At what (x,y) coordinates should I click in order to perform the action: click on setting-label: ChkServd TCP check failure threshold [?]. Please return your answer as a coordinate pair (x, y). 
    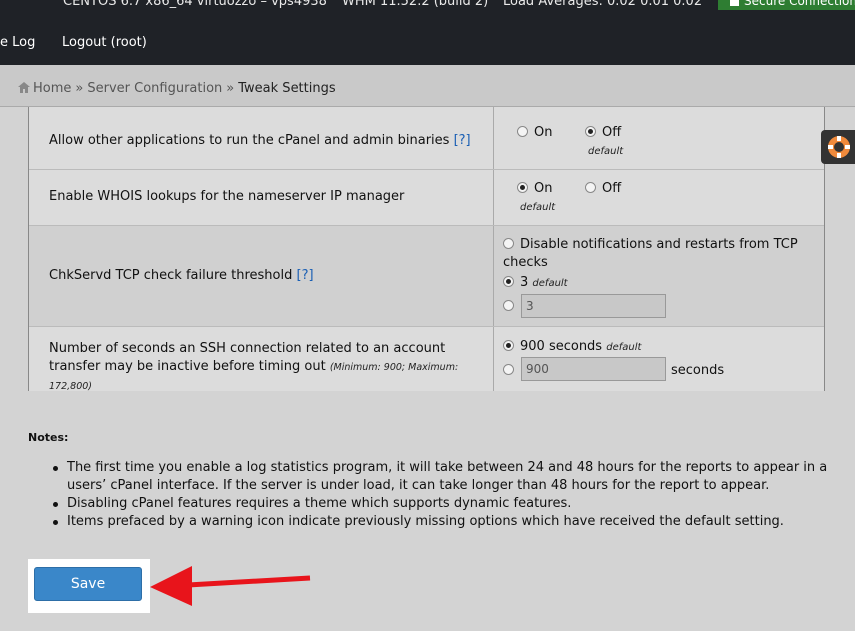
    Looking at the image, I should click on (181, 275).